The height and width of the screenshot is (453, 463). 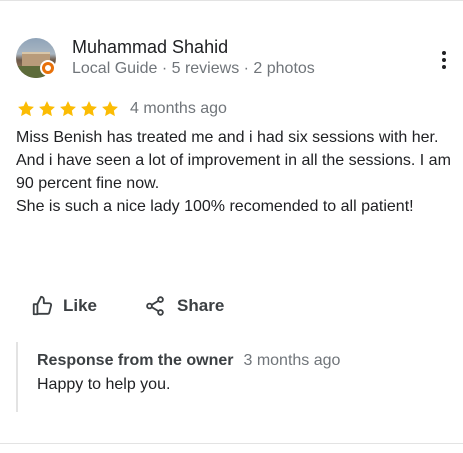 I want to click on rating-row: 4 months ago, so click(x=121, y=109).